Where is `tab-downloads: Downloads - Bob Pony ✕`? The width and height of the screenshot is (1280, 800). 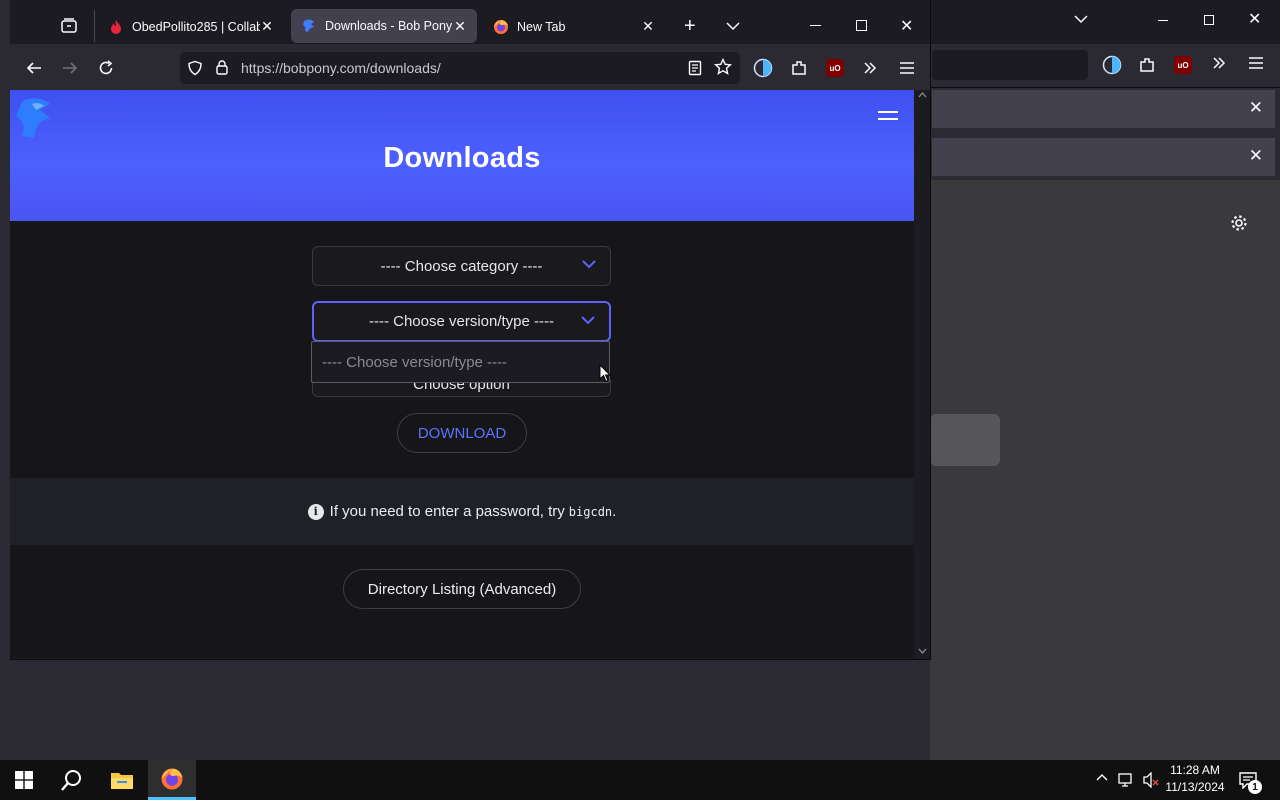
tab-downloads: Downloads - Bob Pony ✕ is located at coordinates (384, 26).